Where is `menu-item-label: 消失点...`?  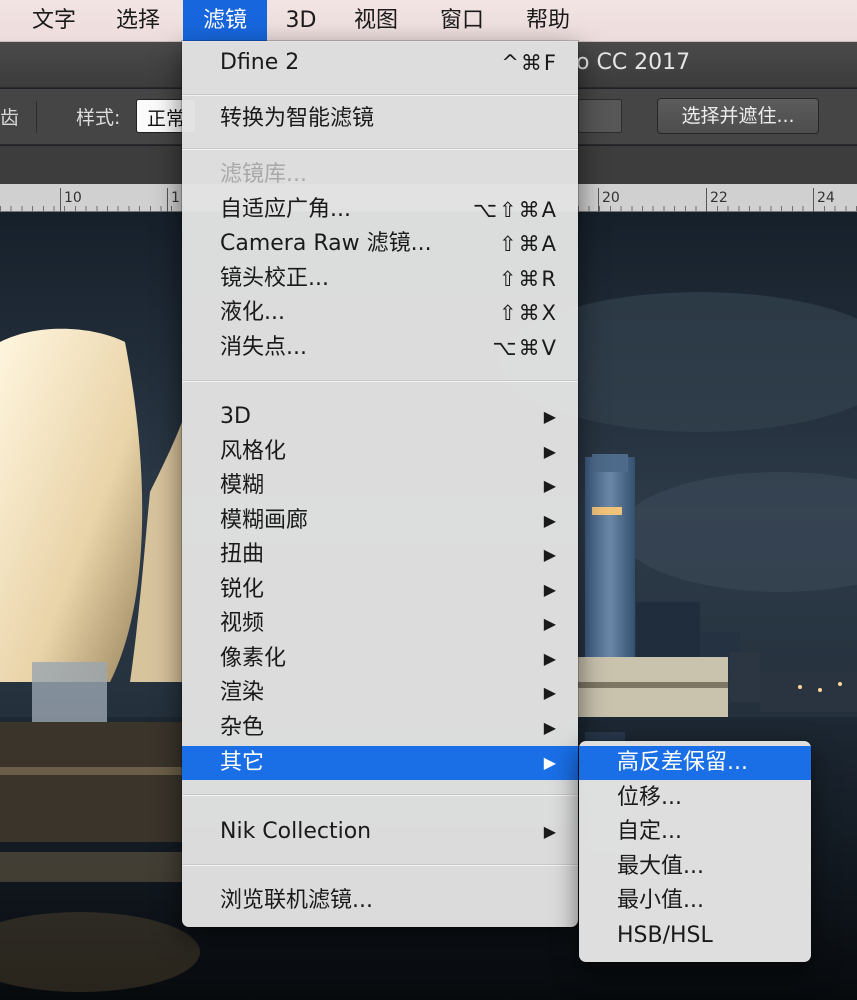
menu-item-label: 消失点... is located at coordinates (263, 347).